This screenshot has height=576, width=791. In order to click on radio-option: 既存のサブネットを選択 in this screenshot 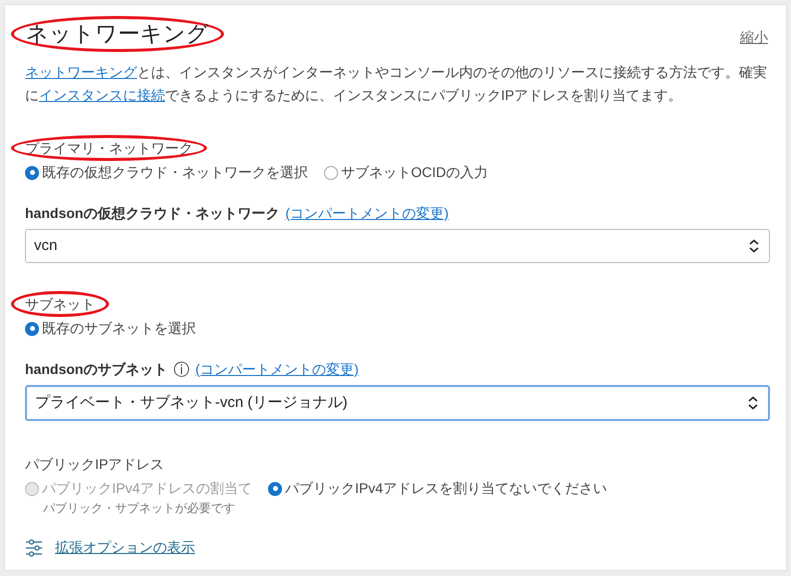, I will do `click(110, 328)`.